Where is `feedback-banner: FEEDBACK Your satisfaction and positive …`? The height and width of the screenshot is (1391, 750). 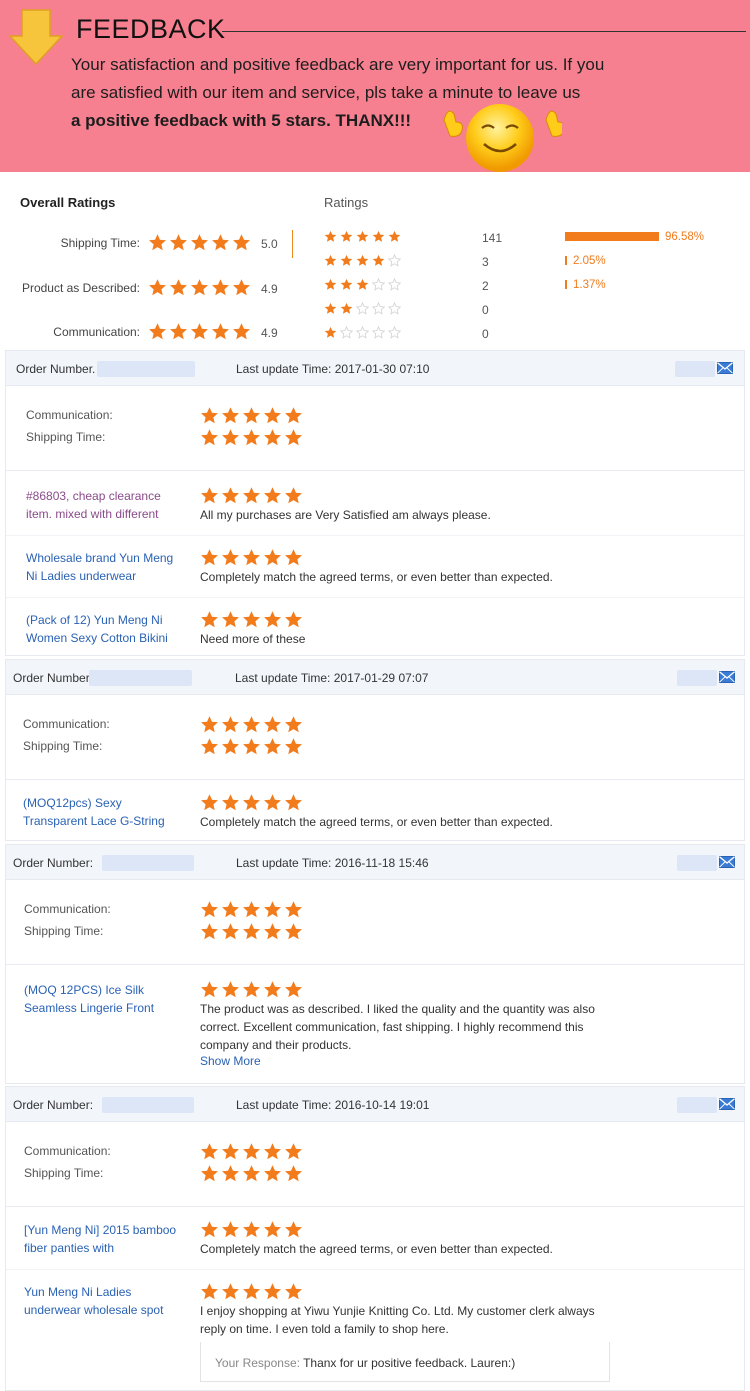 feedback-banner: FEEDBACK Your satisfaction and positive … is located at coordinates (375, 86).